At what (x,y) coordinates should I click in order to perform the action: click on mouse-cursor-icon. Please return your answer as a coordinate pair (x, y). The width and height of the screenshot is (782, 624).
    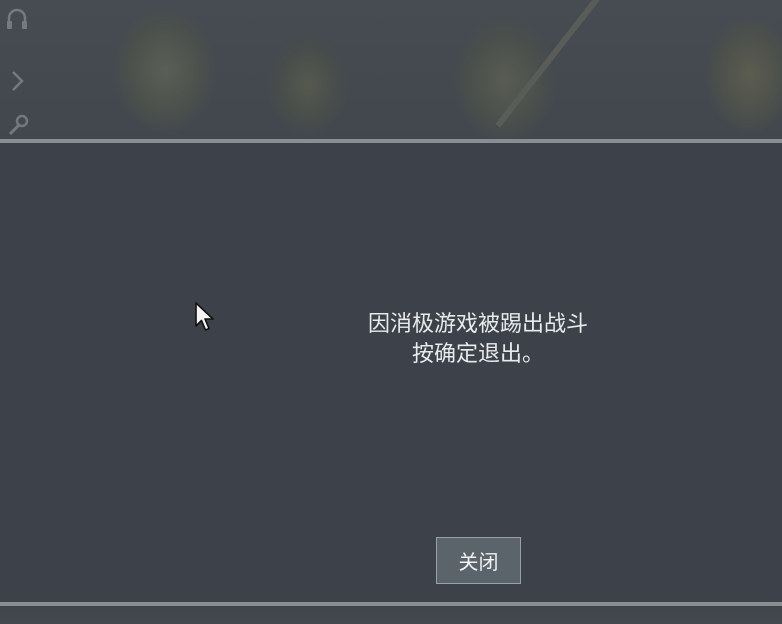
    Looking at the image, I should click on (204, 316).